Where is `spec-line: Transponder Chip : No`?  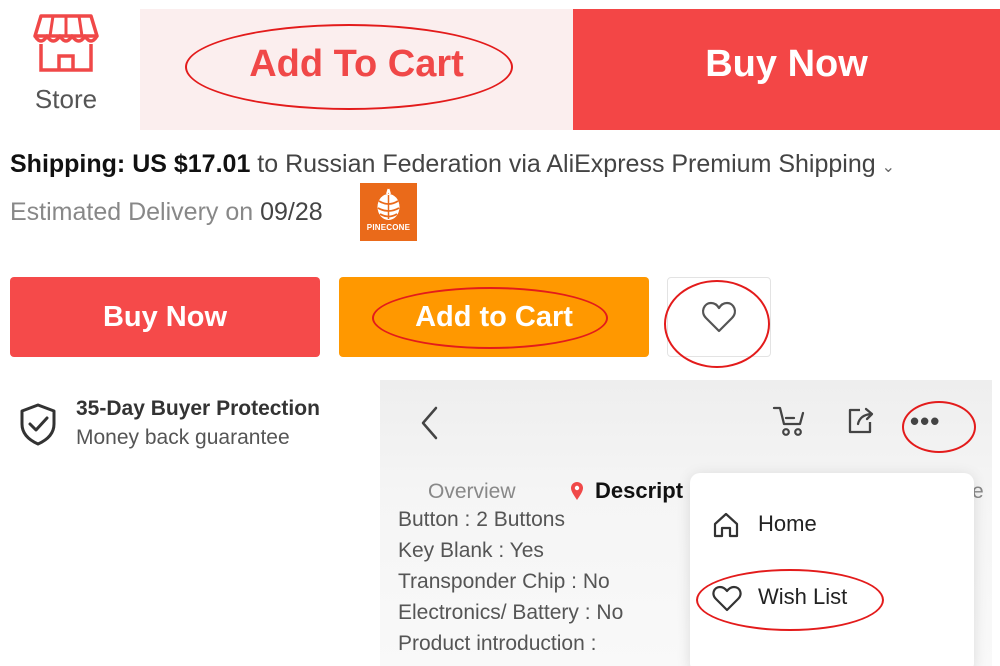
spec-line: Transponder Chip : No is located at coordinates (504, 581).